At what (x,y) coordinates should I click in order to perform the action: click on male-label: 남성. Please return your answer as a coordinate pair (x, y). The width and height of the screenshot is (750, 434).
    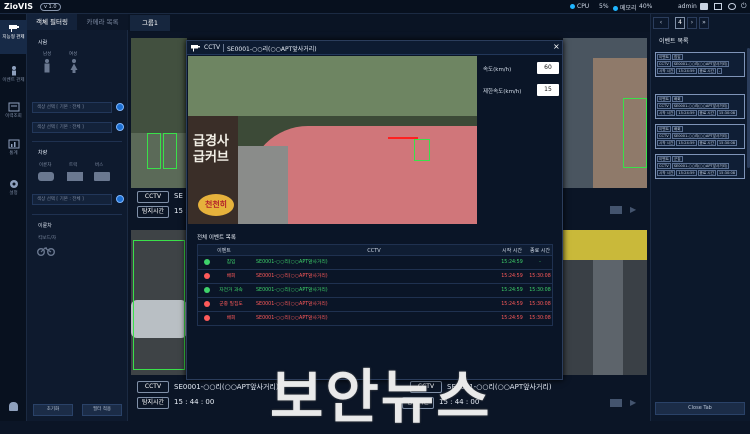
    Looking at the image, I should click on (47, 54).